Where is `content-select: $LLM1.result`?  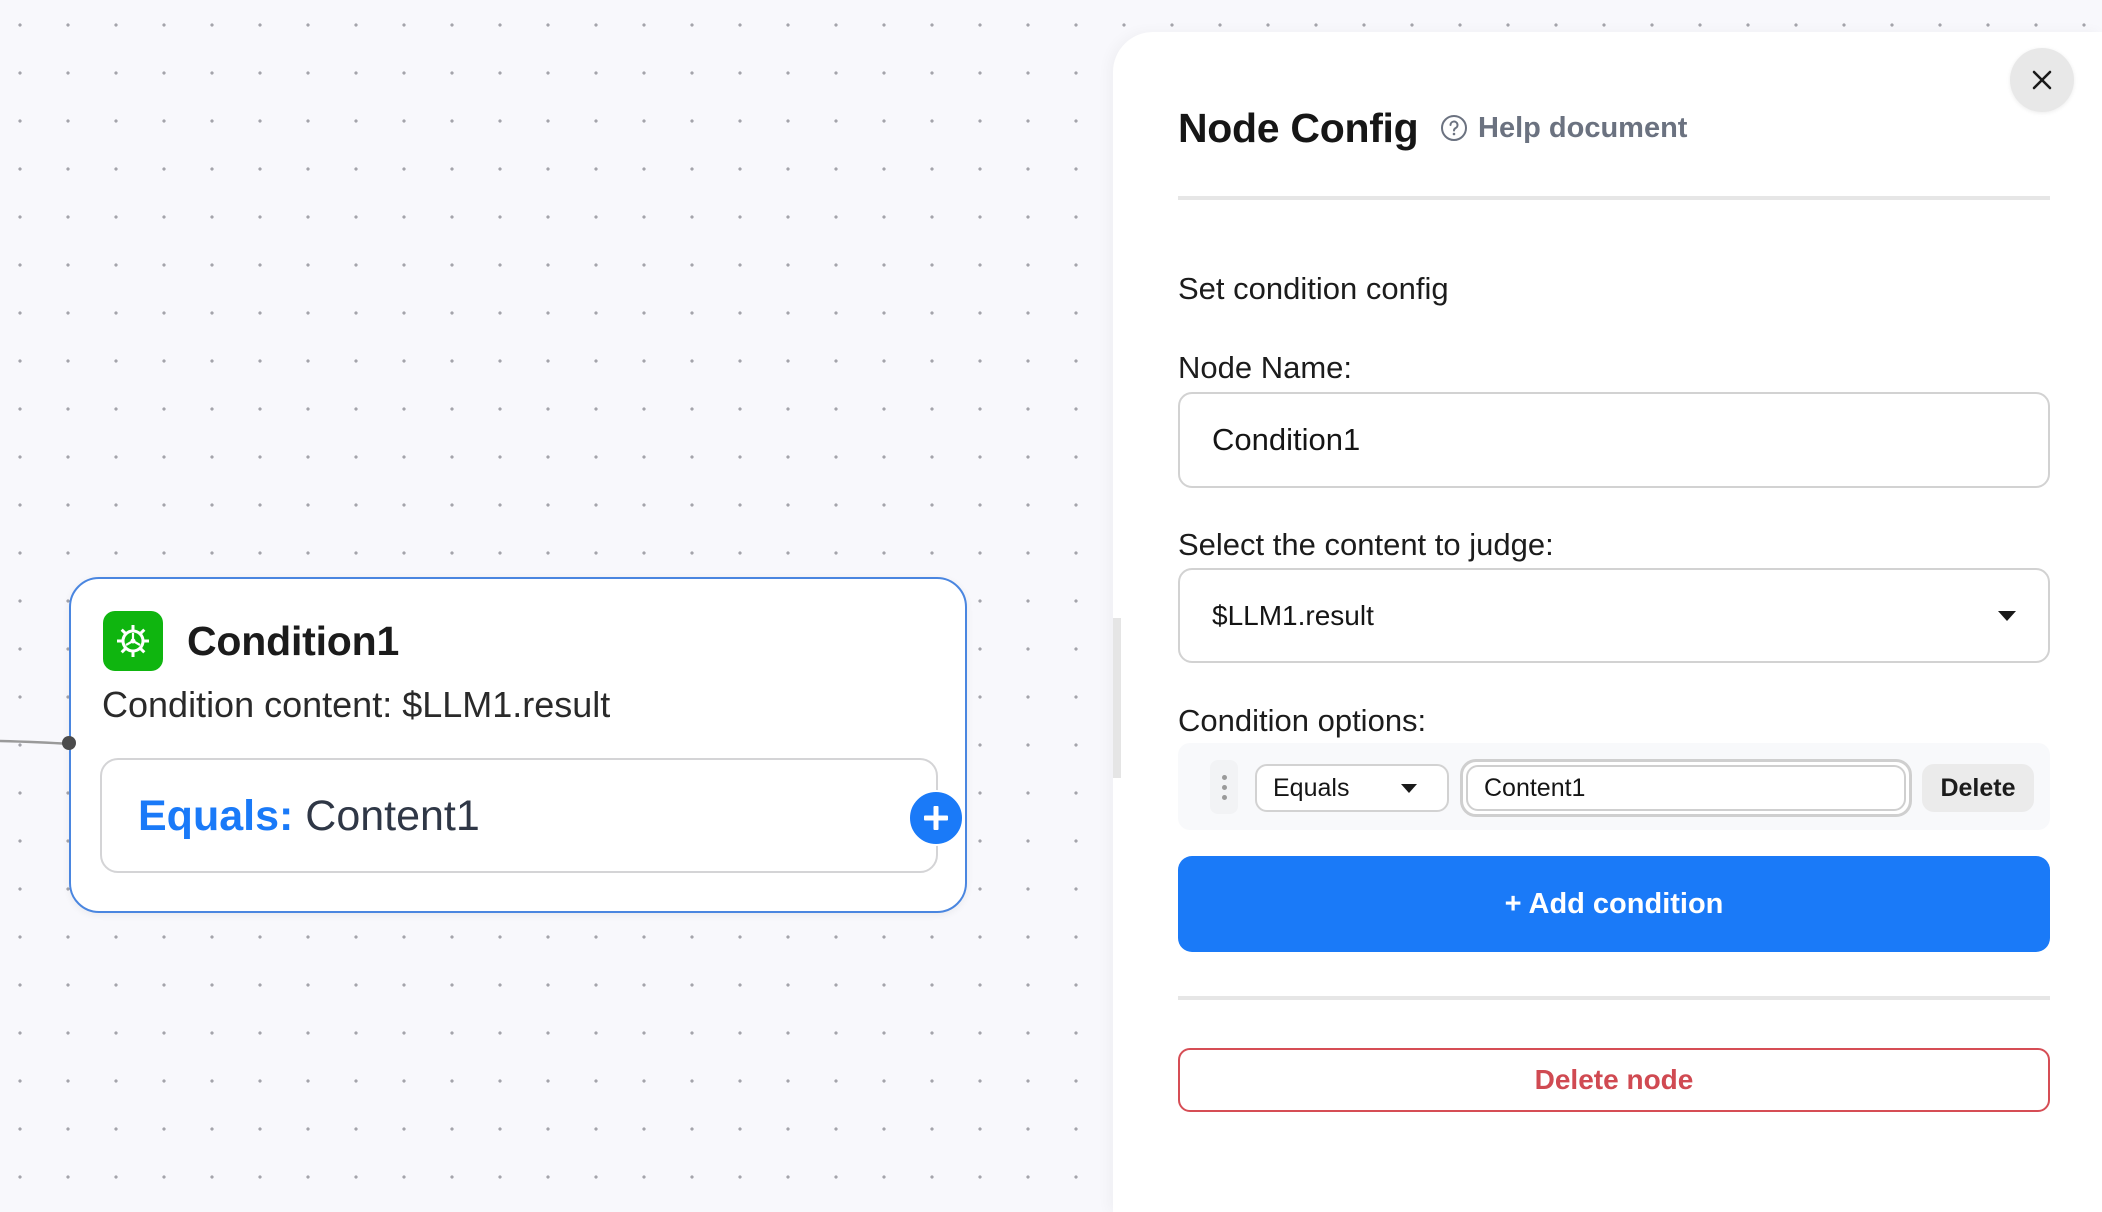 content-select: $LLM1.result is located at coordinates (1614, 615).